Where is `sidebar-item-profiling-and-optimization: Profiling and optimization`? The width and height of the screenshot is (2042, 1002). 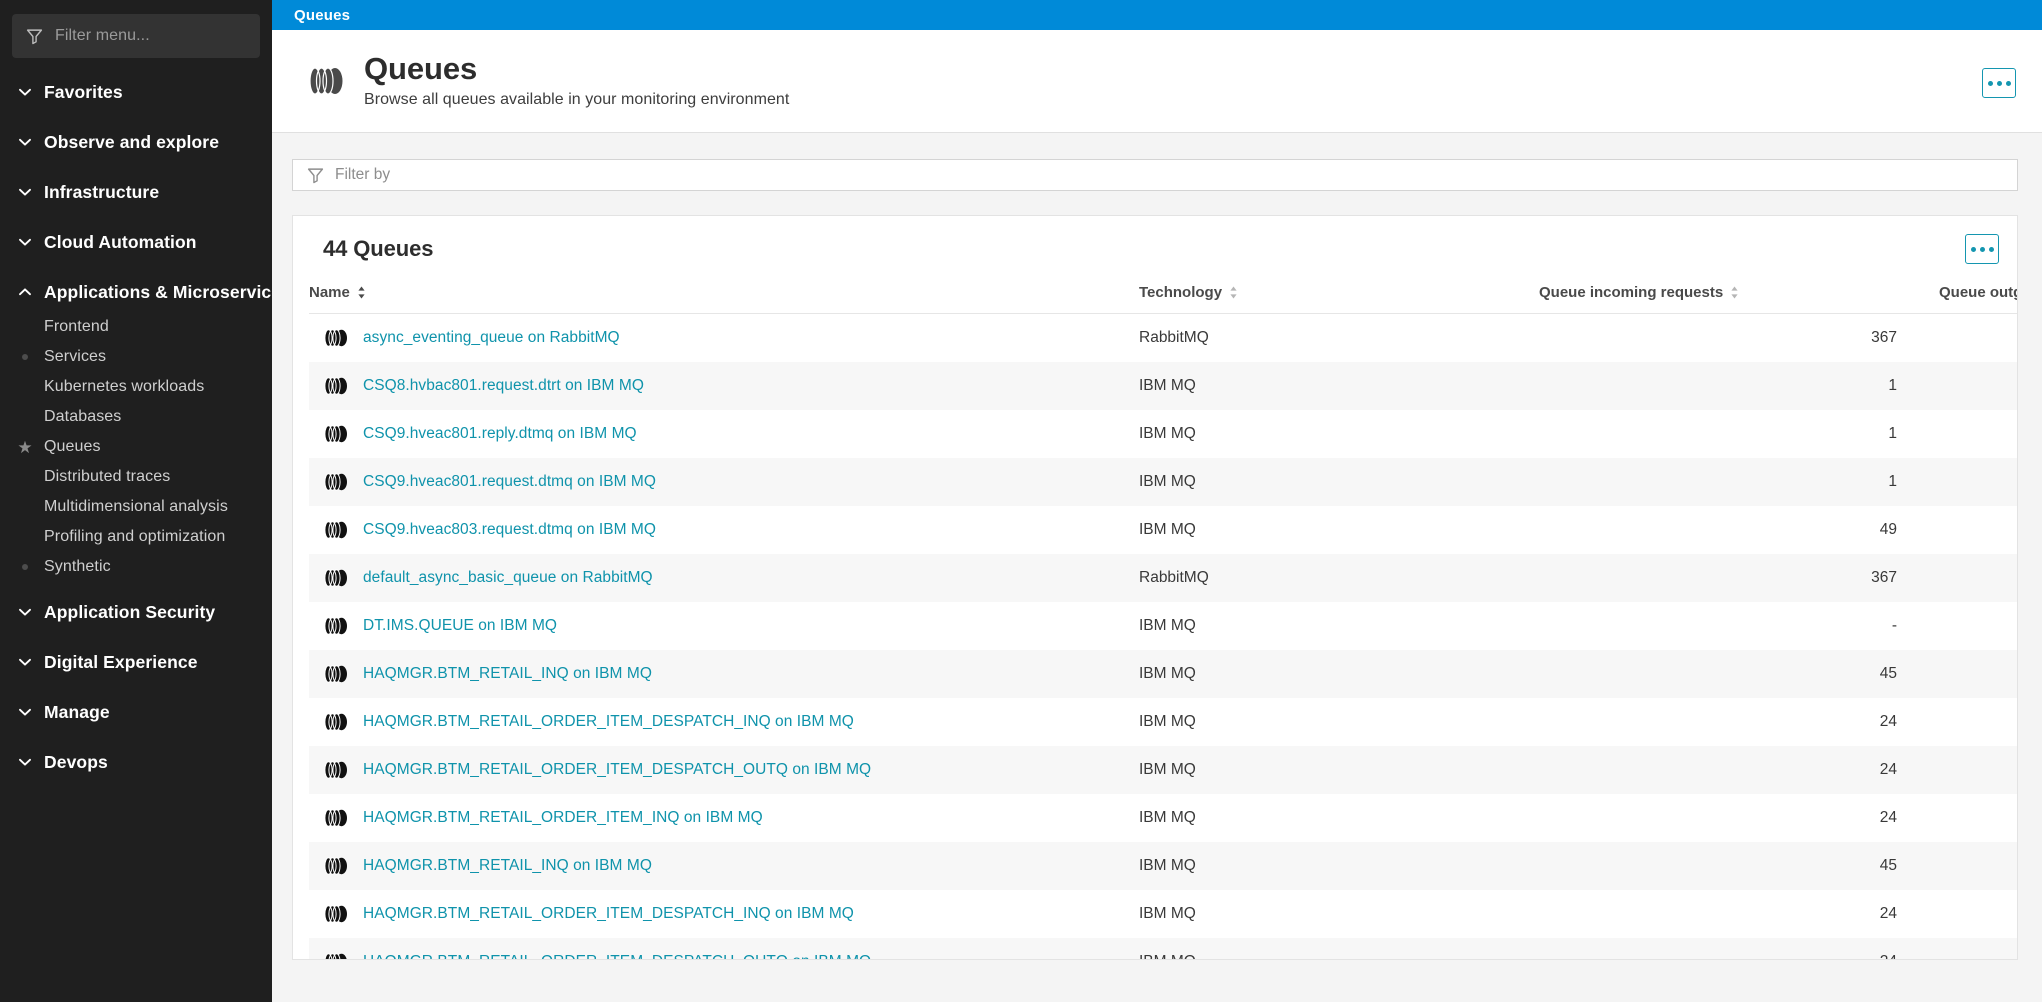 sidebar-item-profiling-and-optimization: Profiling and optimization is located at coordinates (136, 537).